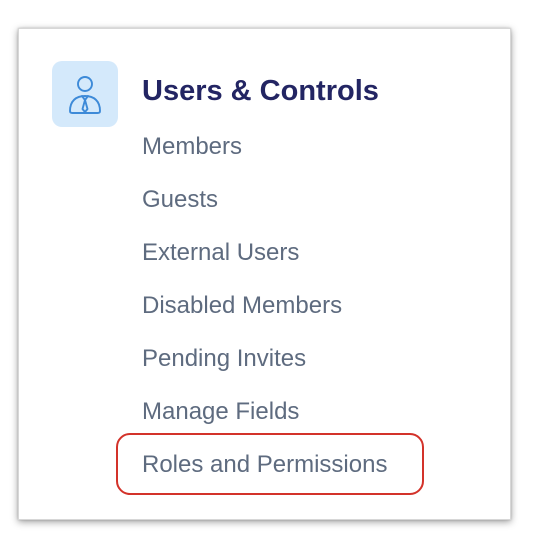 This screenshot has height=554, width=538. Describe the element at coordinates (192, 147) in the screenshot. I see `menu-item-members: Members` at that location.